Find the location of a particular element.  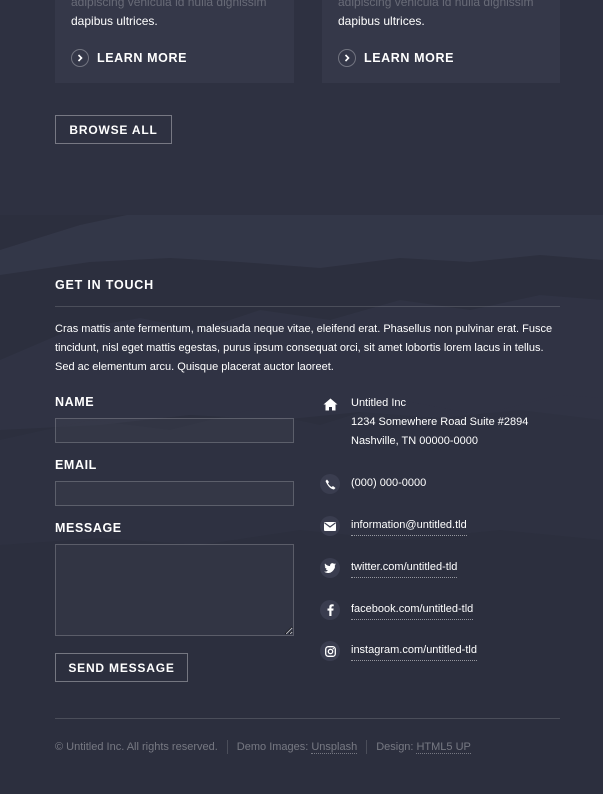

instagram-icon is located at coordinates (330, 651).